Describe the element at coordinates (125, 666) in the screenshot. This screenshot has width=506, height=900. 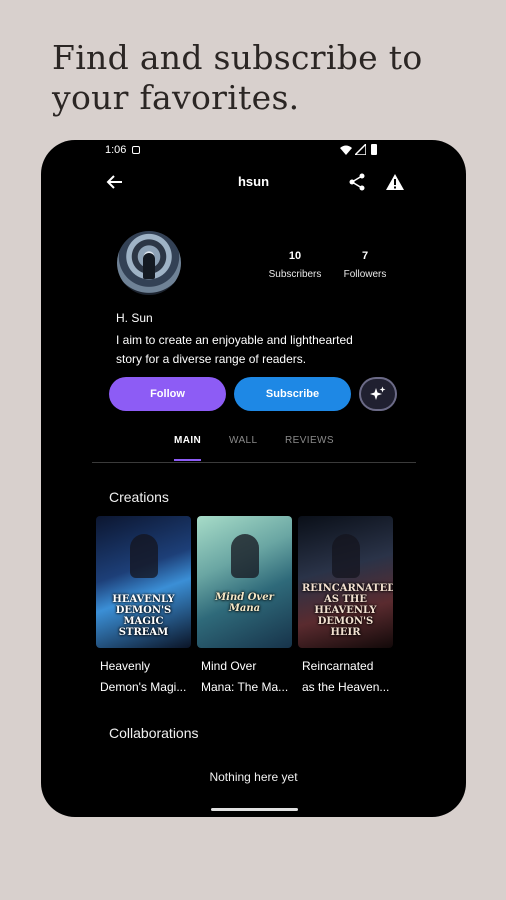
I see `creation-title-1-line-1: Heavenly` at that location.